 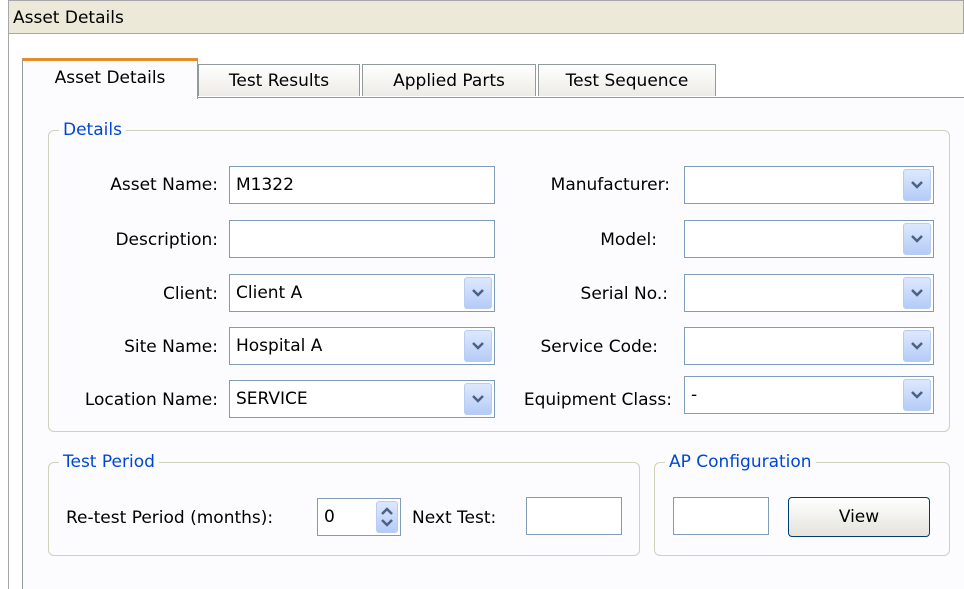 I want to click on window-title: Asset Details, so click(x=486, y=17).